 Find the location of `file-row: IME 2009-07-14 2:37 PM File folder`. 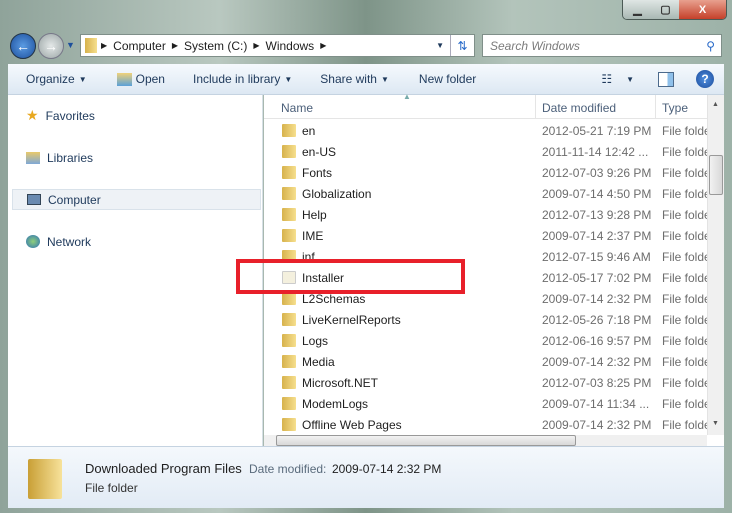

file-row: IME 2009-07-14 2:37 PM File folder is located at coordinates (485, 235).